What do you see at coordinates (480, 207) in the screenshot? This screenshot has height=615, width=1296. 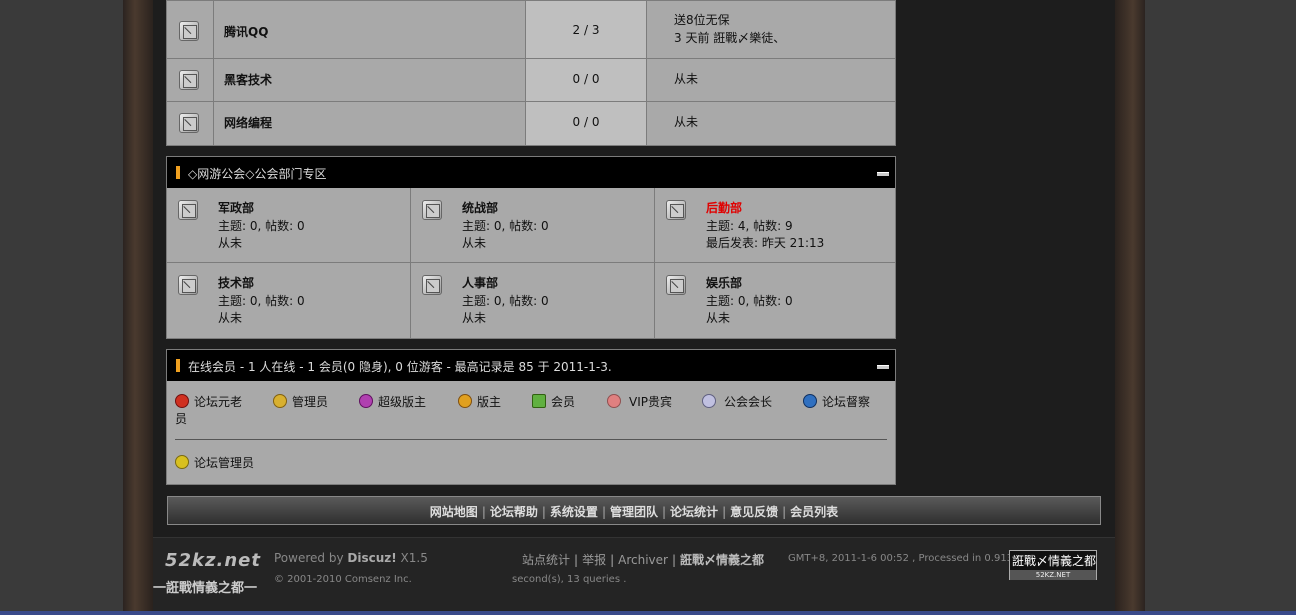 I see `category-forum-name: 统战部` at bounding box center [480, 207].